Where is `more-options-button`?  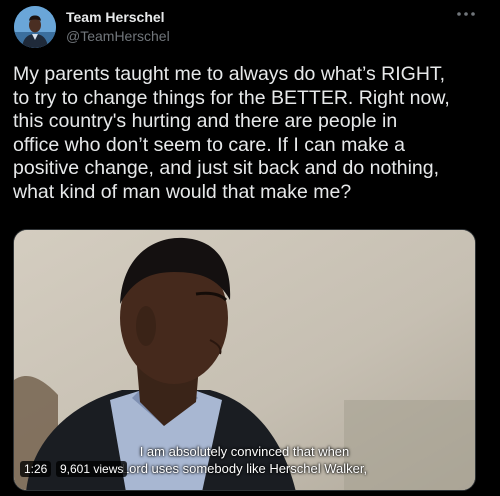
more-options-button is located at coordinates (466, 14).